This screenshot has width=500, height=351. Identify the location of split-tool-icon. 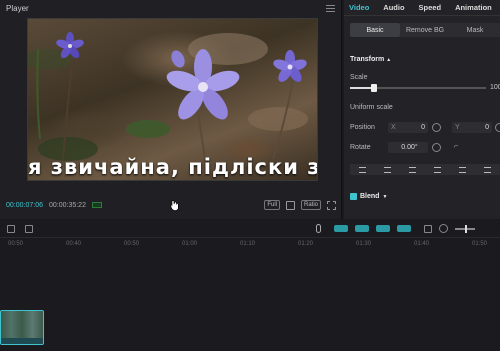
(29, 228).